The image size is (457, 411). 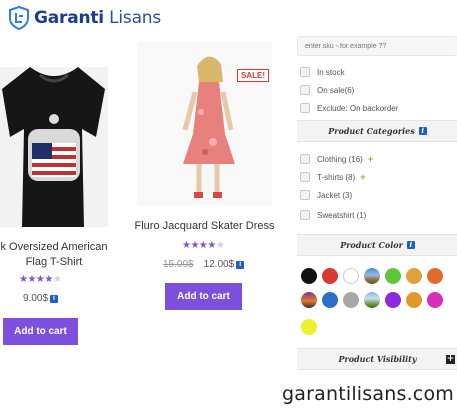 I want to click on category-label: Jacket (3), so click(x=335, y=195).